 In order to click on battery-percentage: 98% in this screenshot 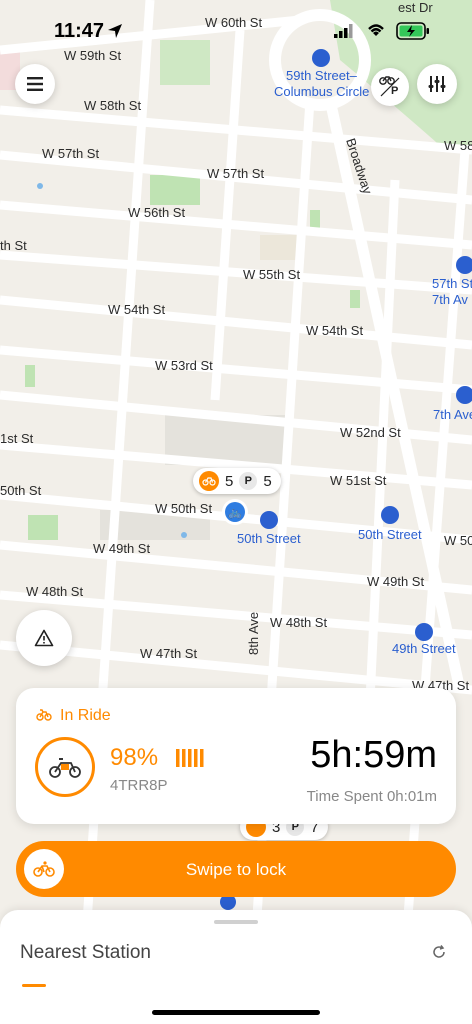, I will do `click(134, 757)`.